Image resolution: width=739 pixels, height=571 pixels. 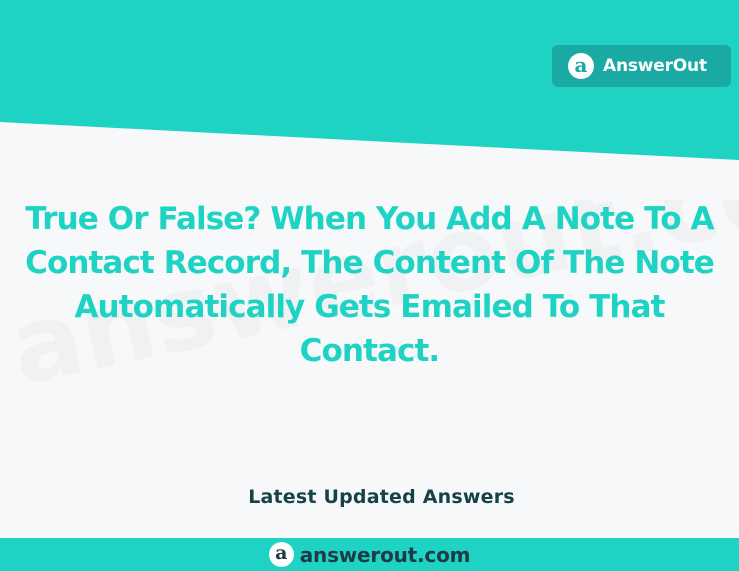 What do you see at coordinates (385, 555) in the screenshot?
I see `footer-site-link: answerout.com` at bounding box center [385, 555].